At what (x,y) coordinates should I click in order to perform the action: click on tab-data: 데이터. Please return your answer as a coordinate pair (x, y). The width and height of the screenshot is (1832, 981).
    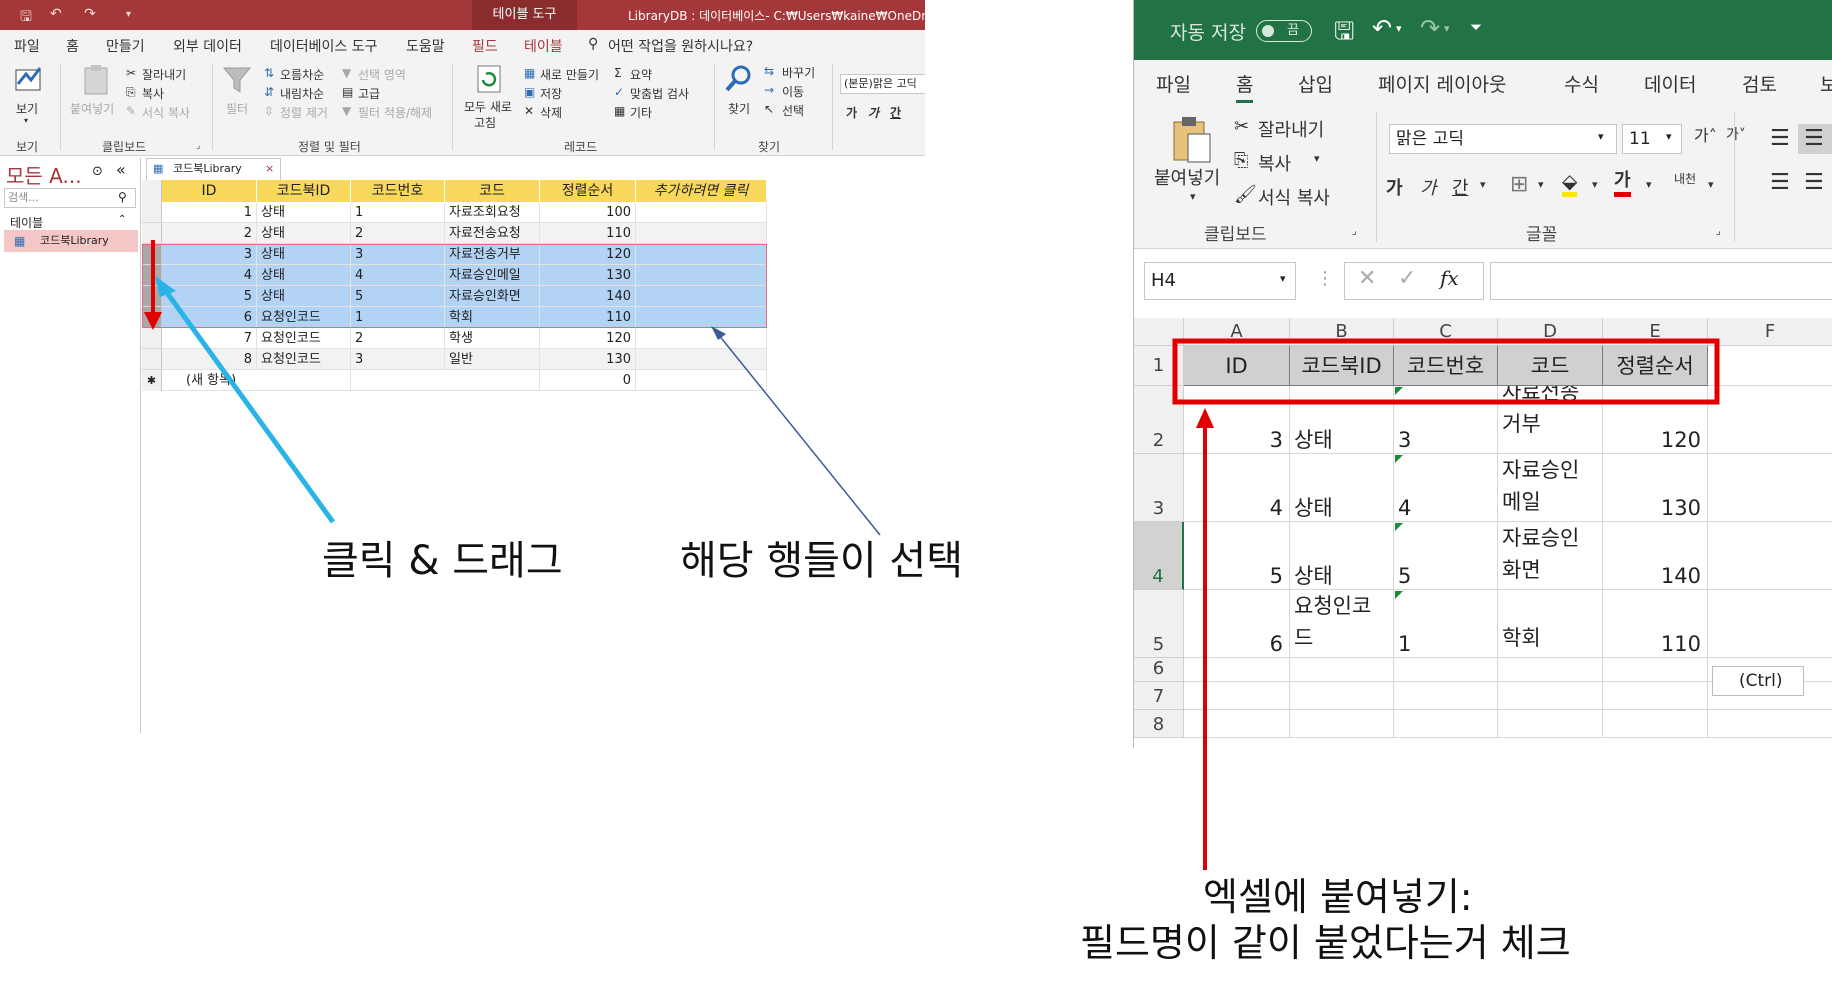
    Looking at the image, I should click on (1670, 83).